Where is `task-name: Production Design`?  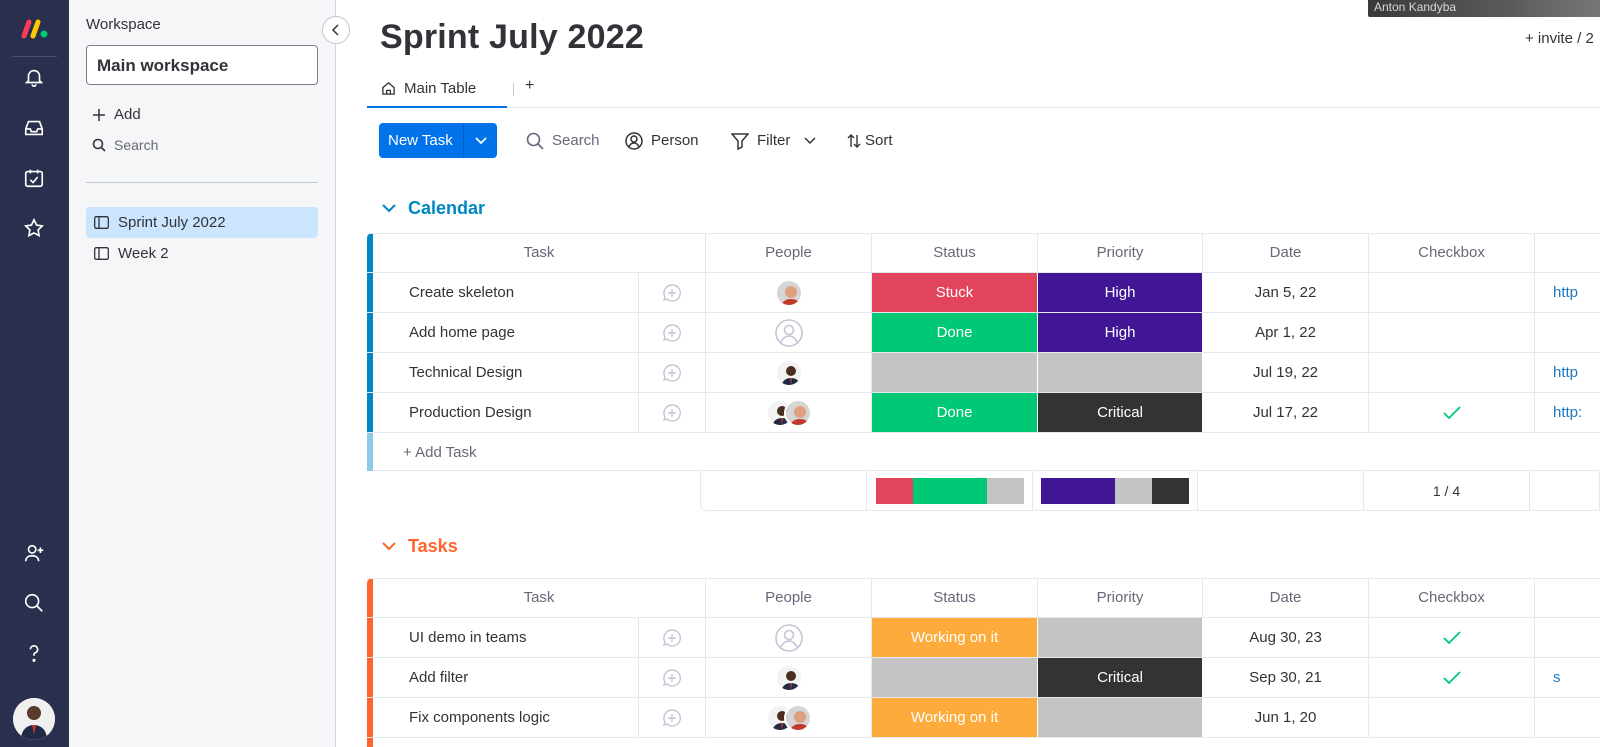
task-name: Production Design is located at coordinates (505, 412).